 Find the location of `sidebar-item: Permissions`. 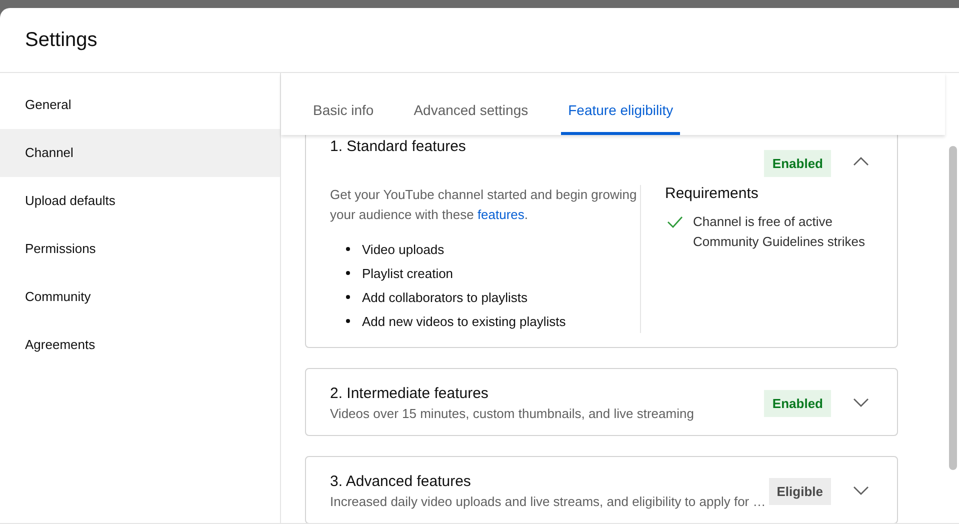

sidebar-item: Permissions is located at coordinates (140, 249).